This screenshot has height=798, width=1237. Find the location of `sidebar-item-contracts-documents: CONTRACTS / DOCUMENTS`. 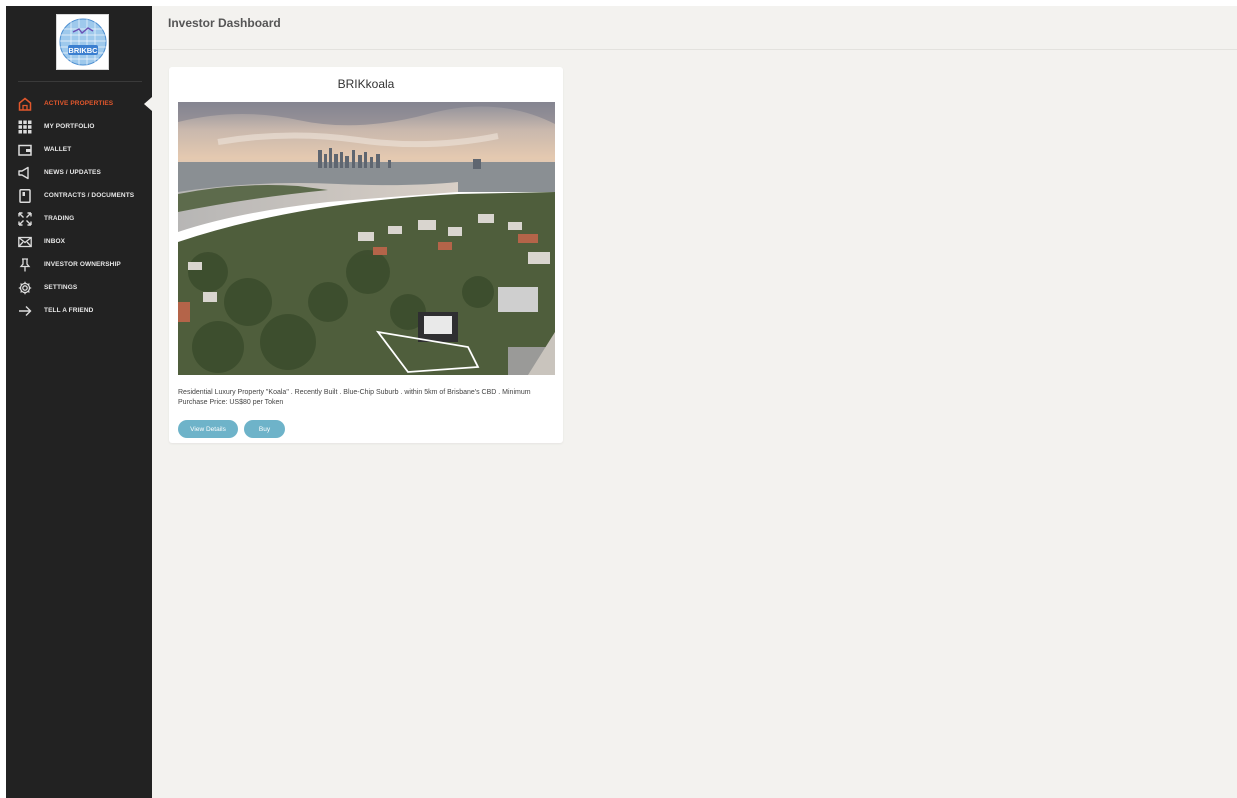

sidebar-item-contracts-documents: CONTRACTS / DOCUMENTS is located at coordinates (79, 195).